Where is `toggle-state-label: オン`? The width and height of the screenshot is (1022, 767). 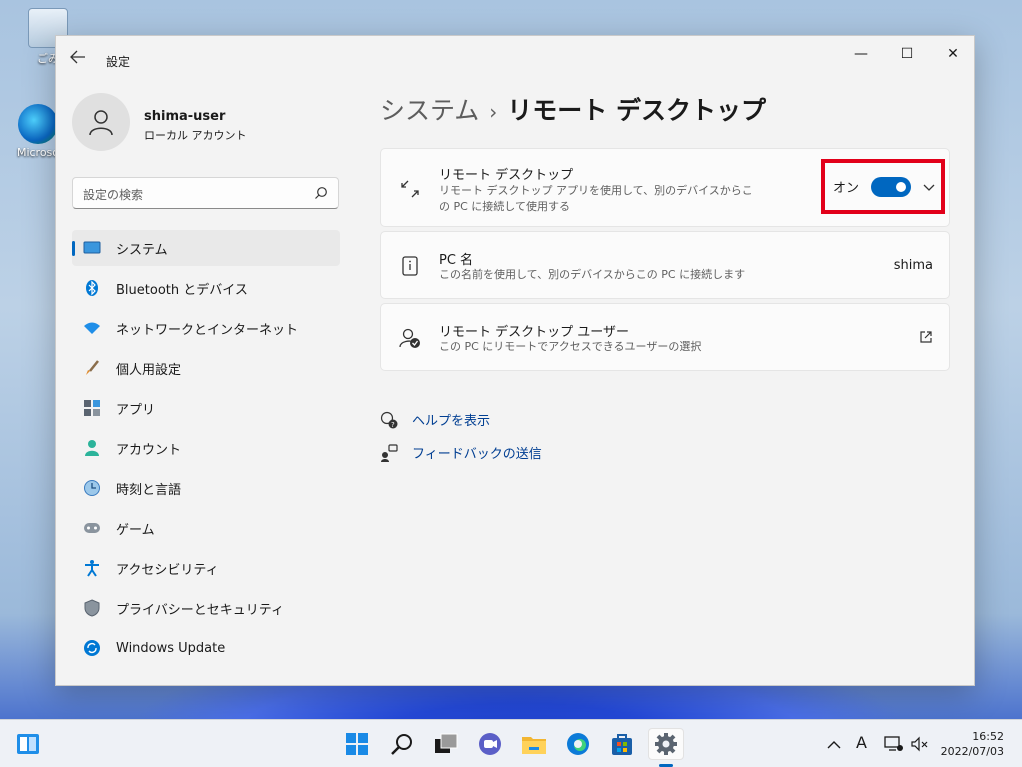
toggle-state-label: オン is located at coordinates (846, 188).